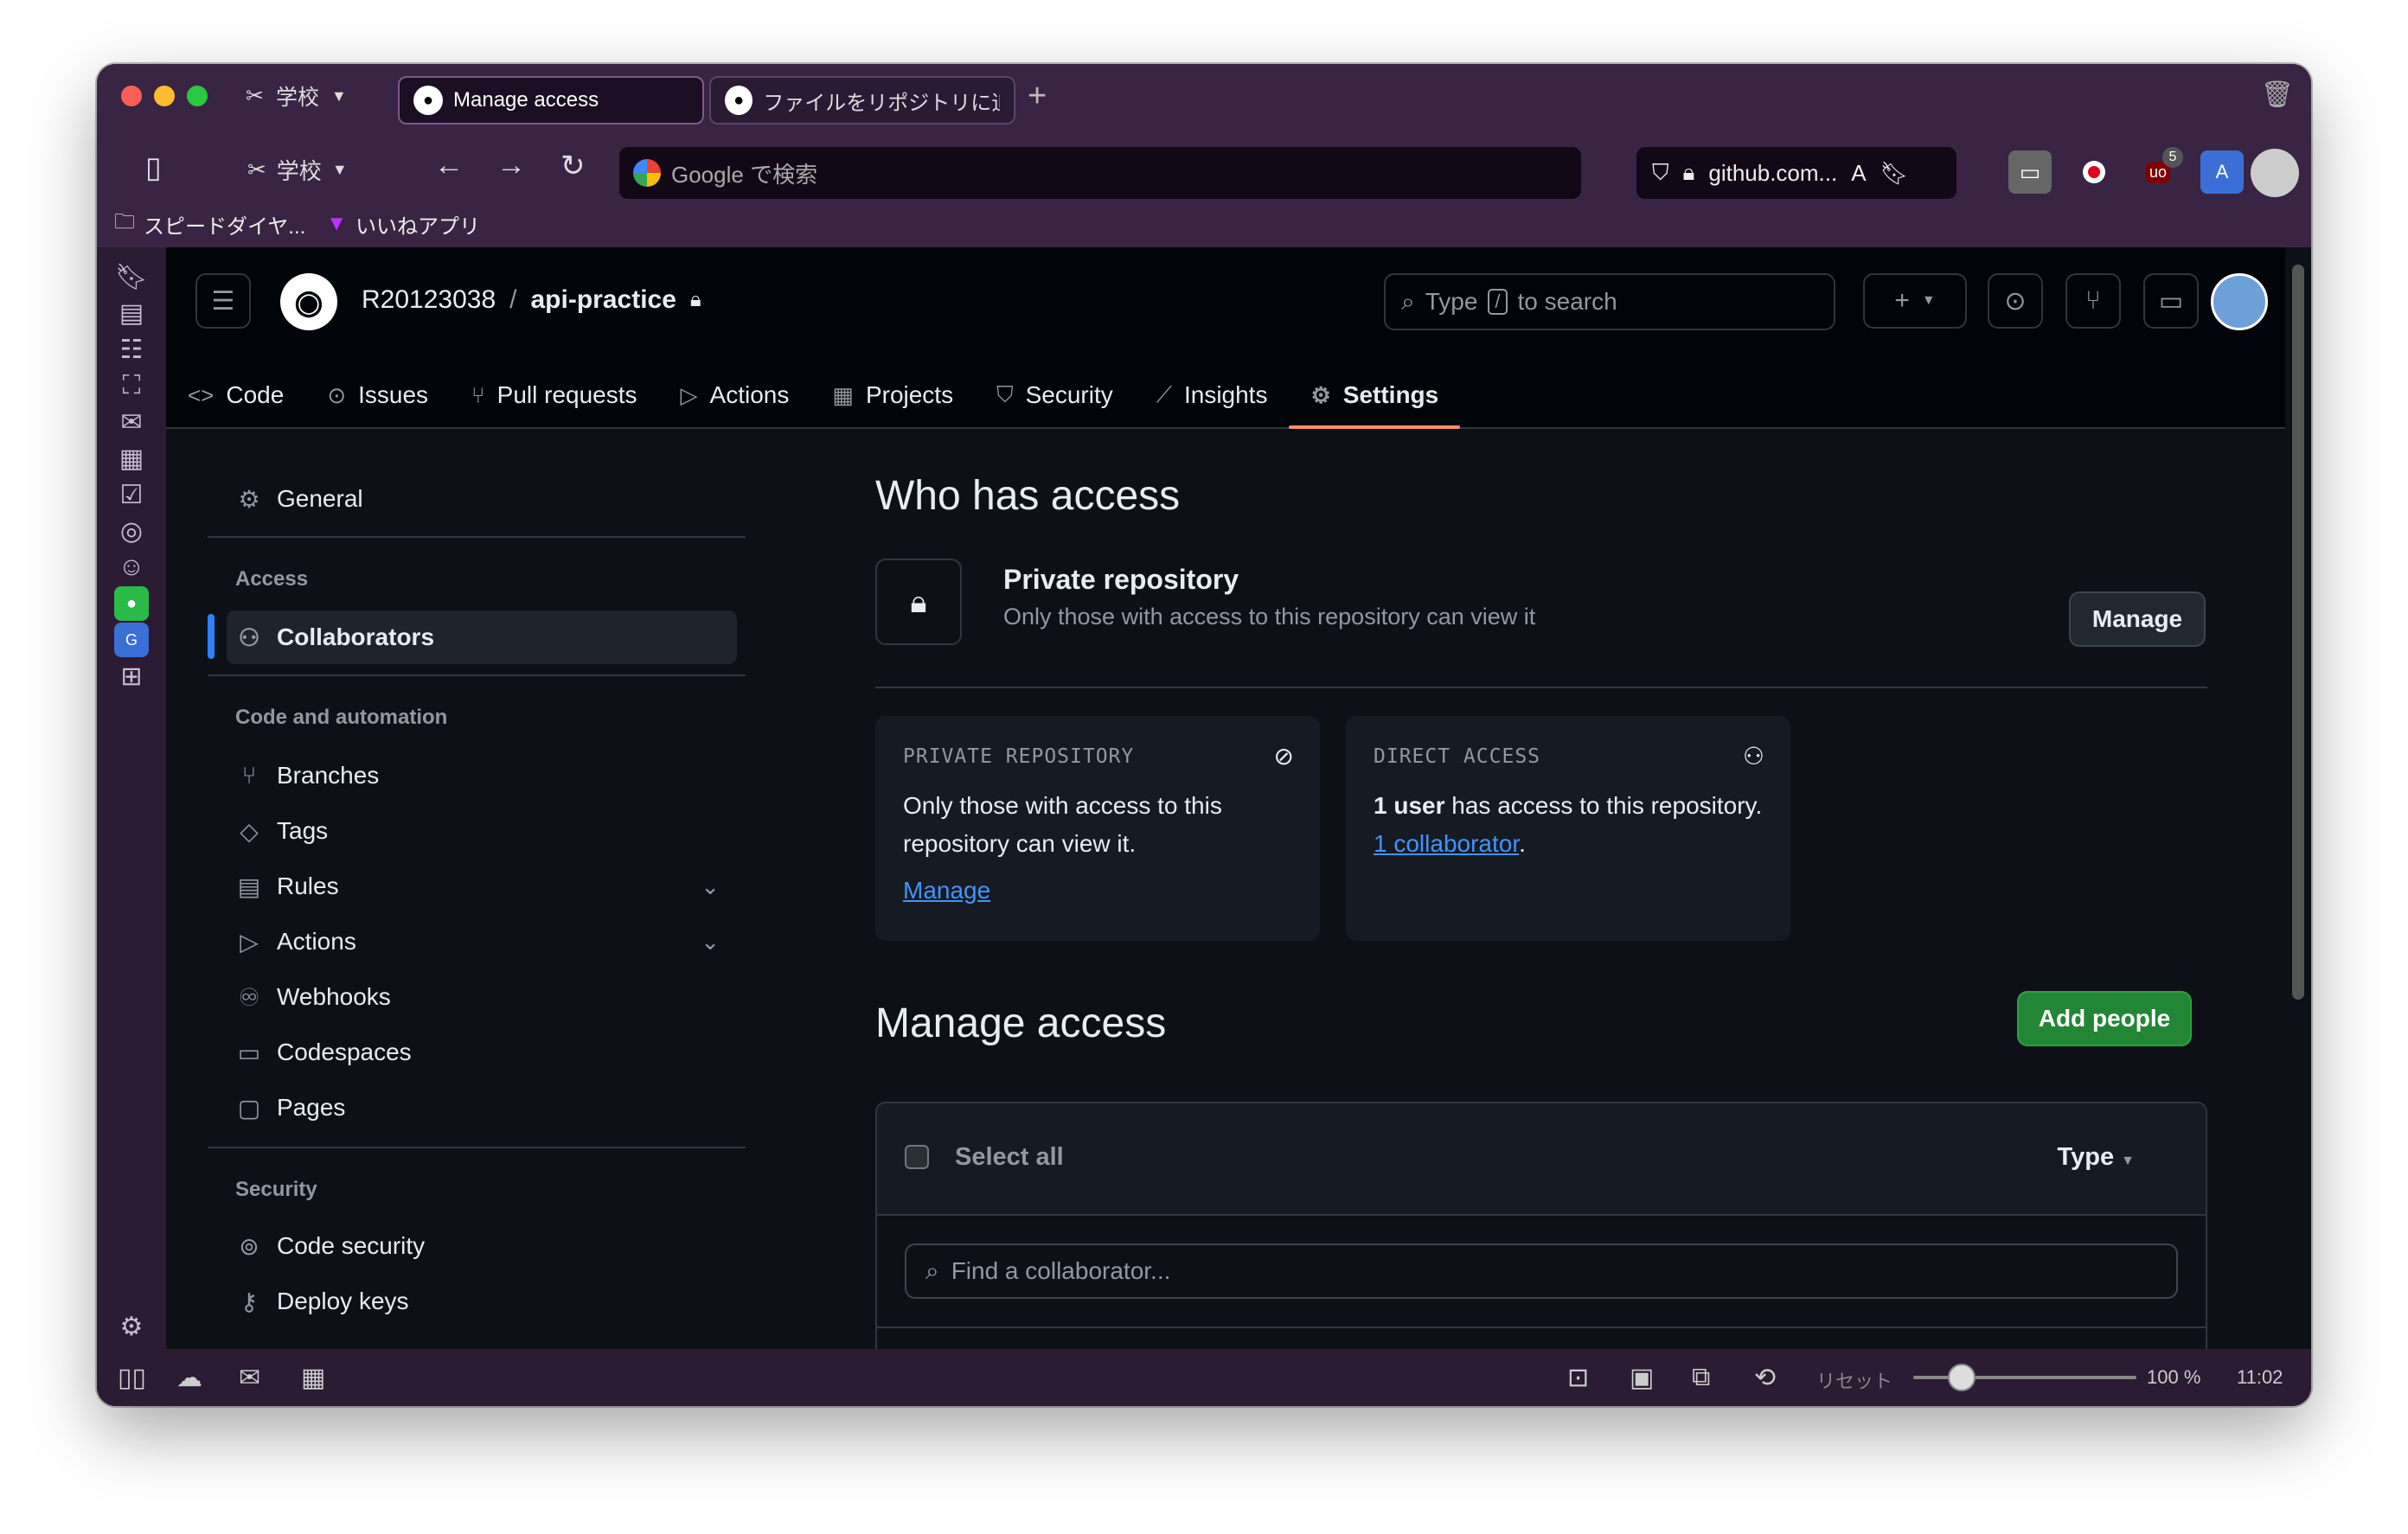  What do you see at coordinates (490, 886) in the screenshot?
I see `sidebar-item-rules: ▤ Rules ⌄` at bounding box center [490, 886].